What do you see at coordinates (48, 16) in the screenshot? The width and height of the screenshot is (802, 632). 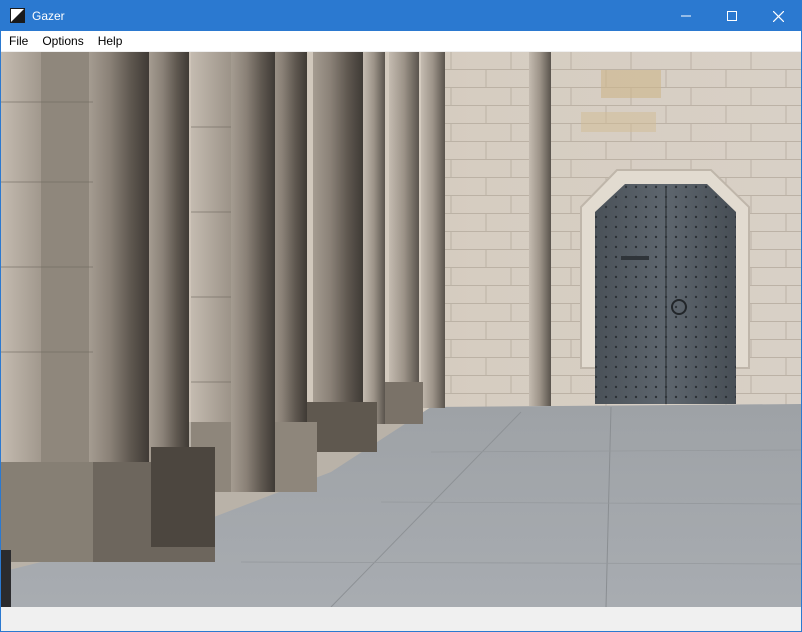 I see `window-title: Gazer` at bounding box center [48, 16].